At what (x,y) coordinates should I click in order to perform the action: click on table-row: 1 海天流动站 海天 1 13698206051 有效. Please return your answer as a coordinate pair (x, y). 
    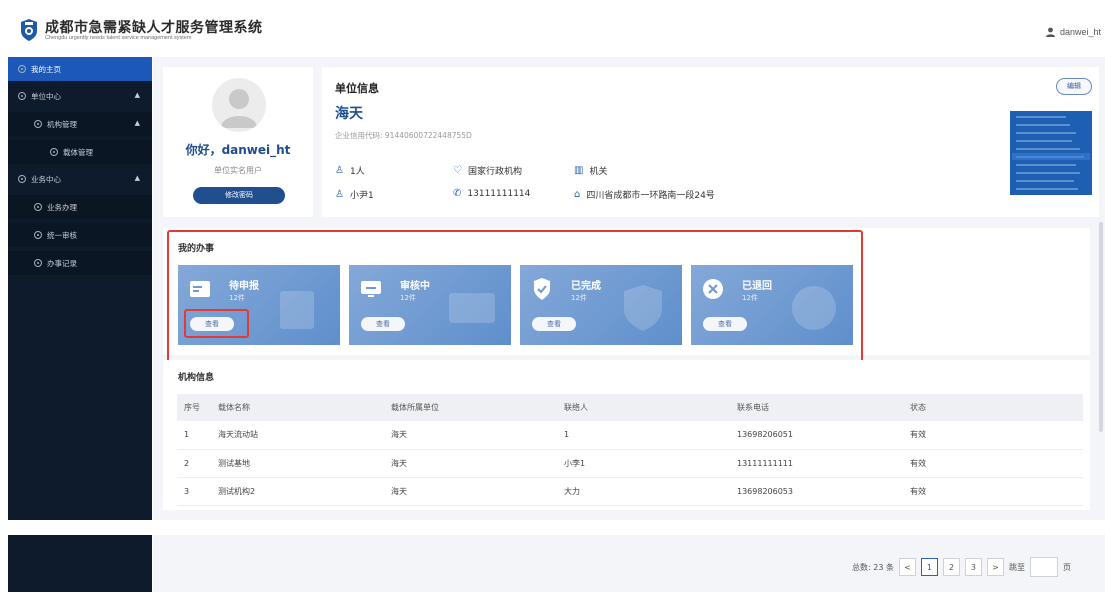
    Looking at the image, I should click on (630, 435).